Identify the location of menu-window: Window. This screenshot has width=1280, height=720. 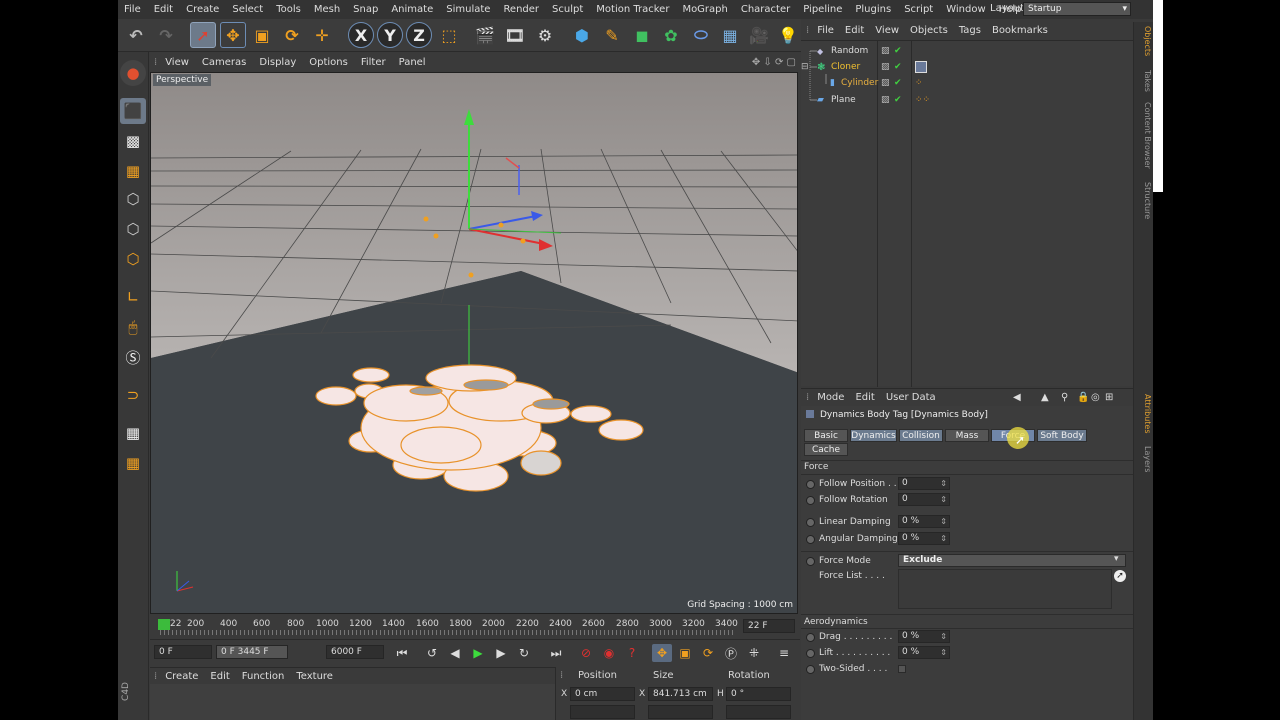
(965, 9).